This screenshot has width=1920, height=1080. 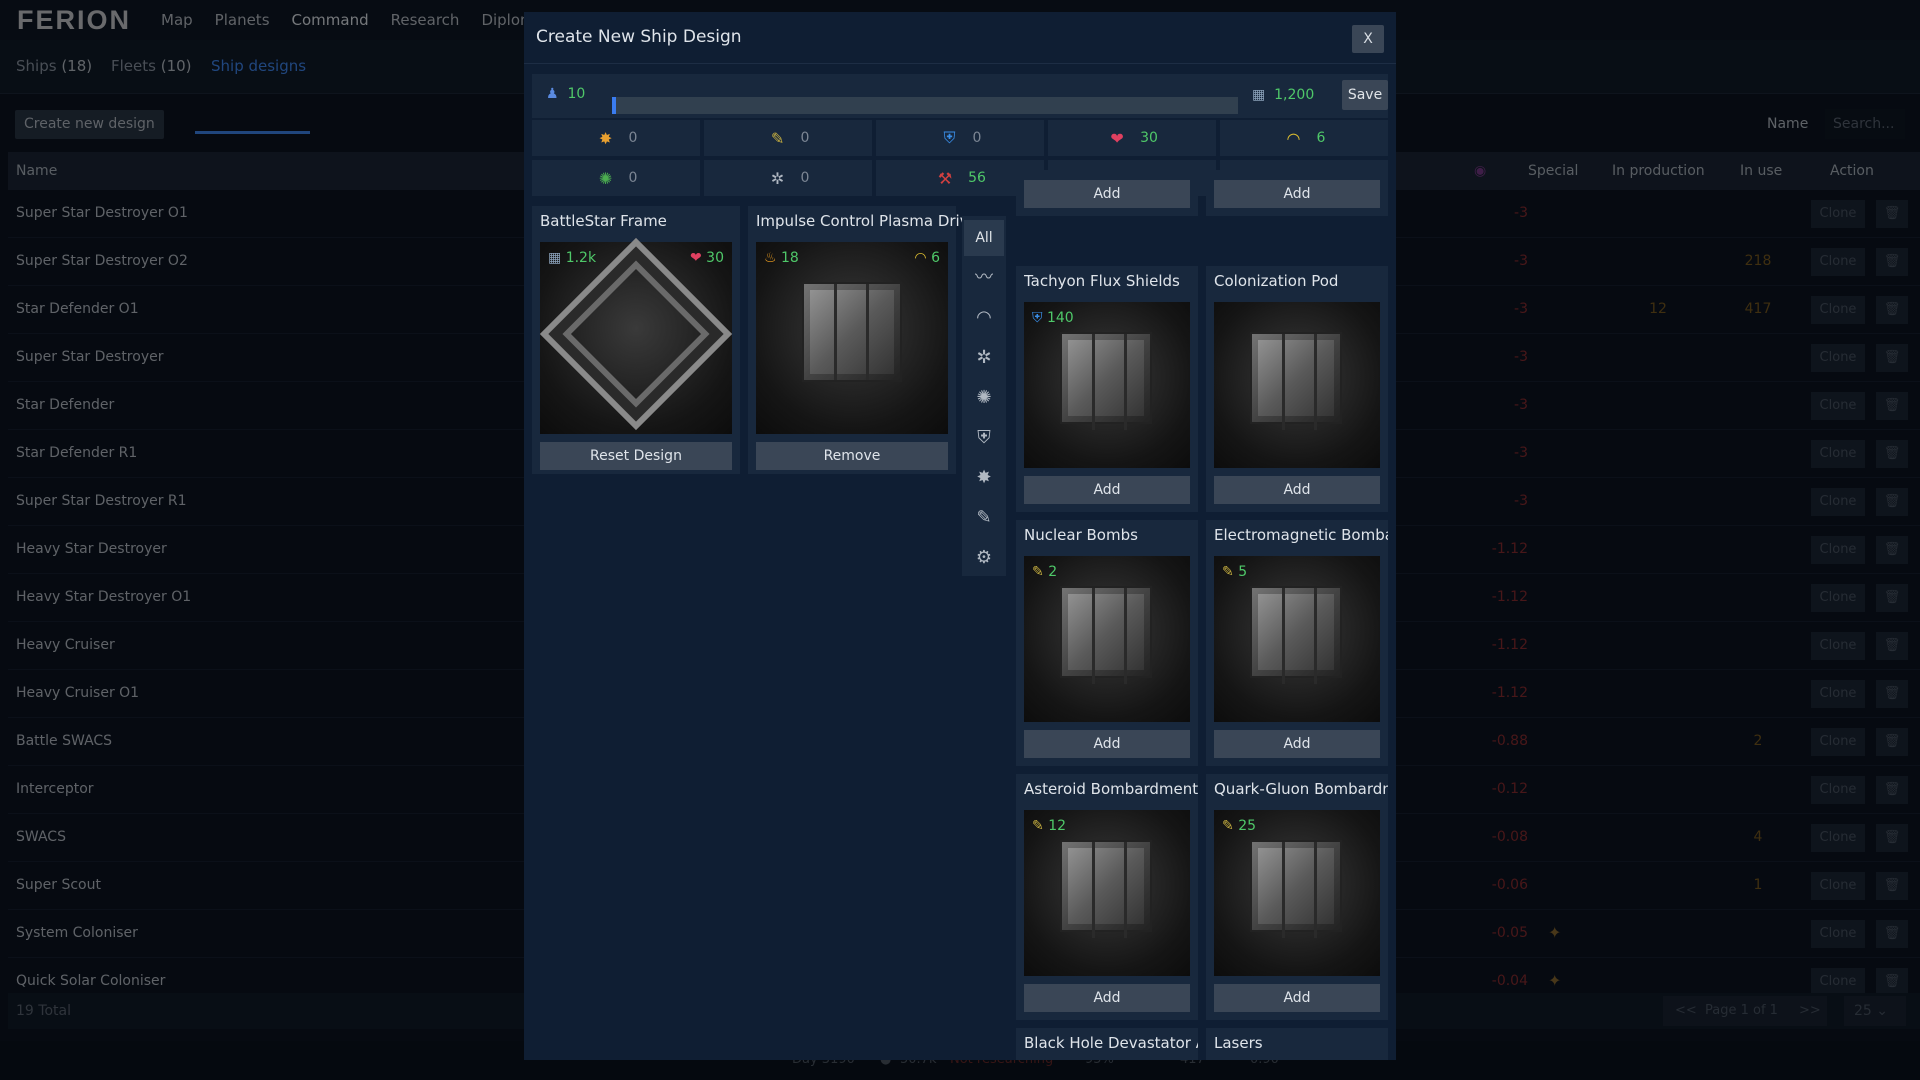 I want to click on frame-model, so click(x=636, y=334).